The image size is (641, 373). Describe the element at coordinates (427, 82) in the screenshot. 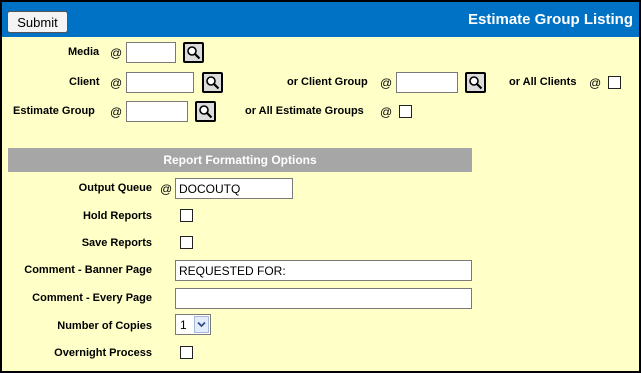

I see `client-group-input` at that location.